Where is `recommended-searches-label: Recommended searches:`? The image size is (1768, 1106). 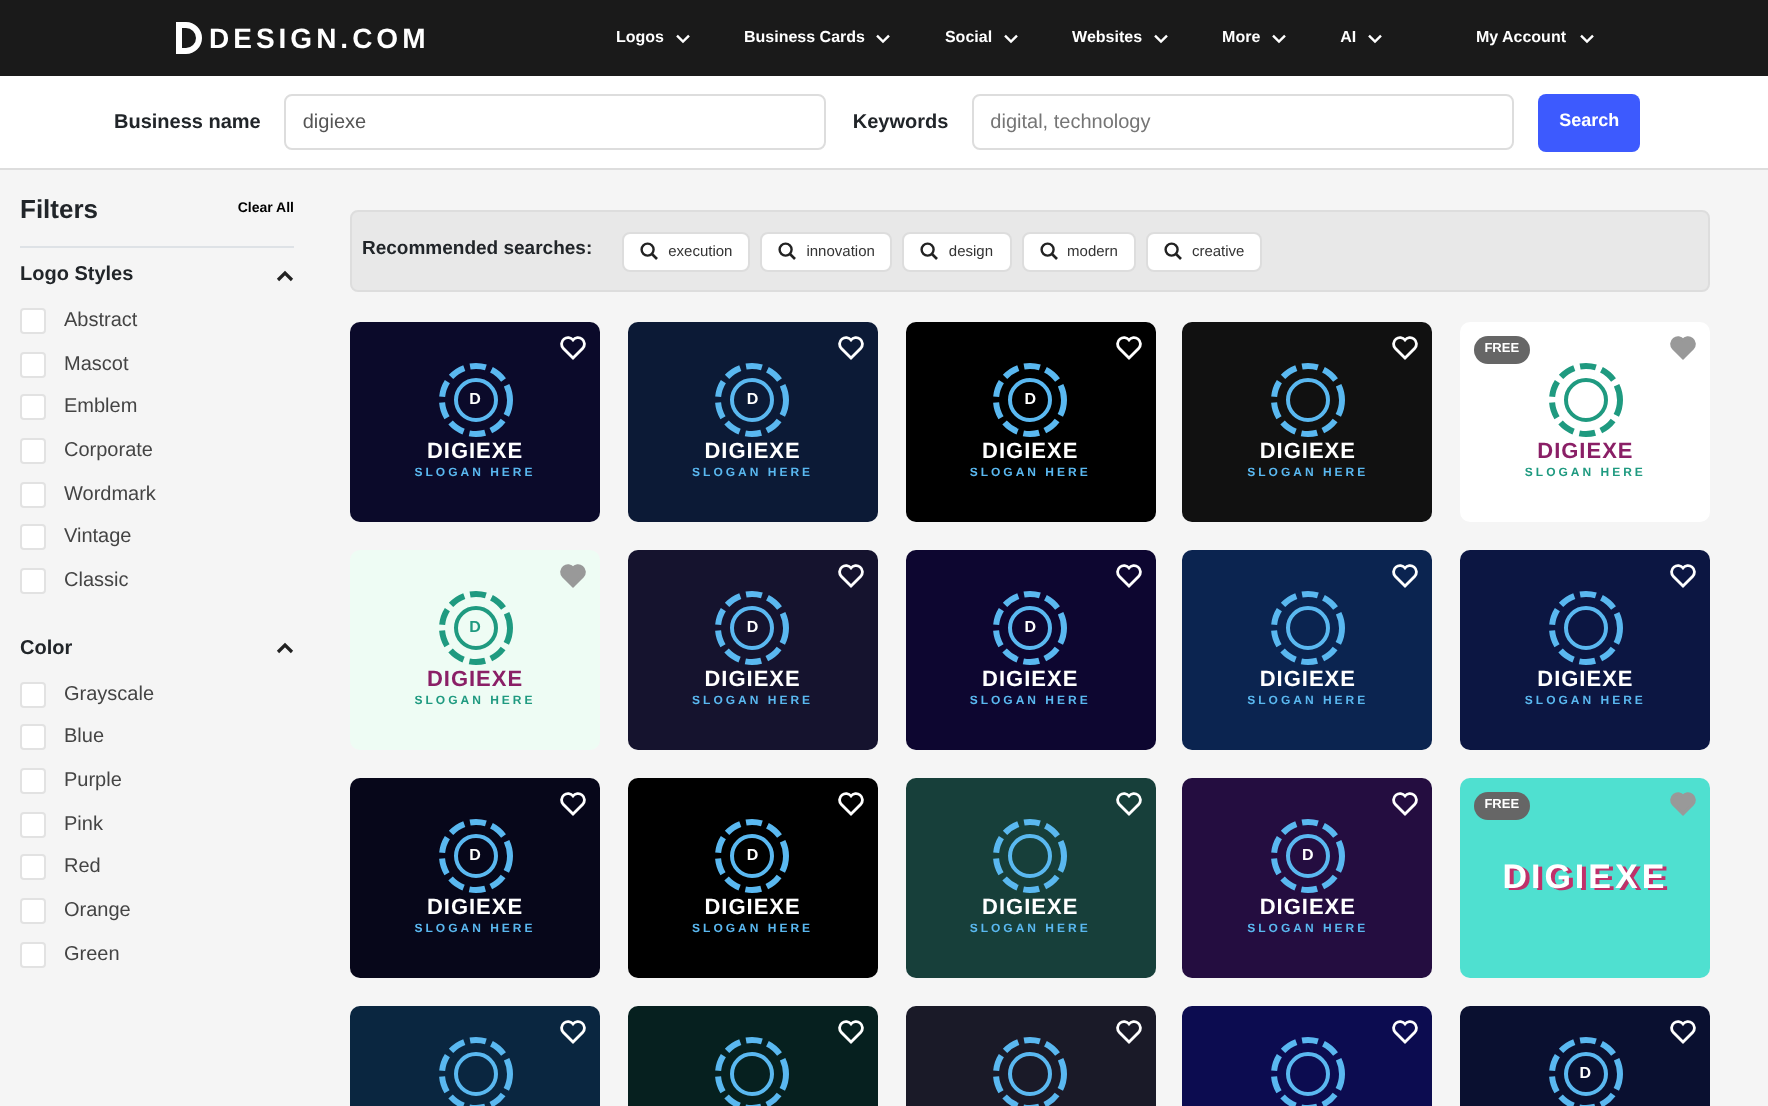 recommended-searches-label: Recommended searches: is located at coordinates (477, 250).